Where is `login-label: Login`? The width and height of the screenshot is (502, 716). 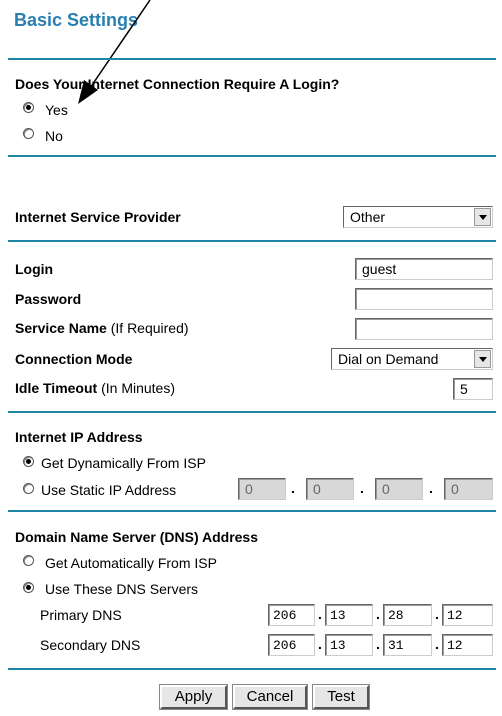 login-label: Login is located at coordinates (34, 269).